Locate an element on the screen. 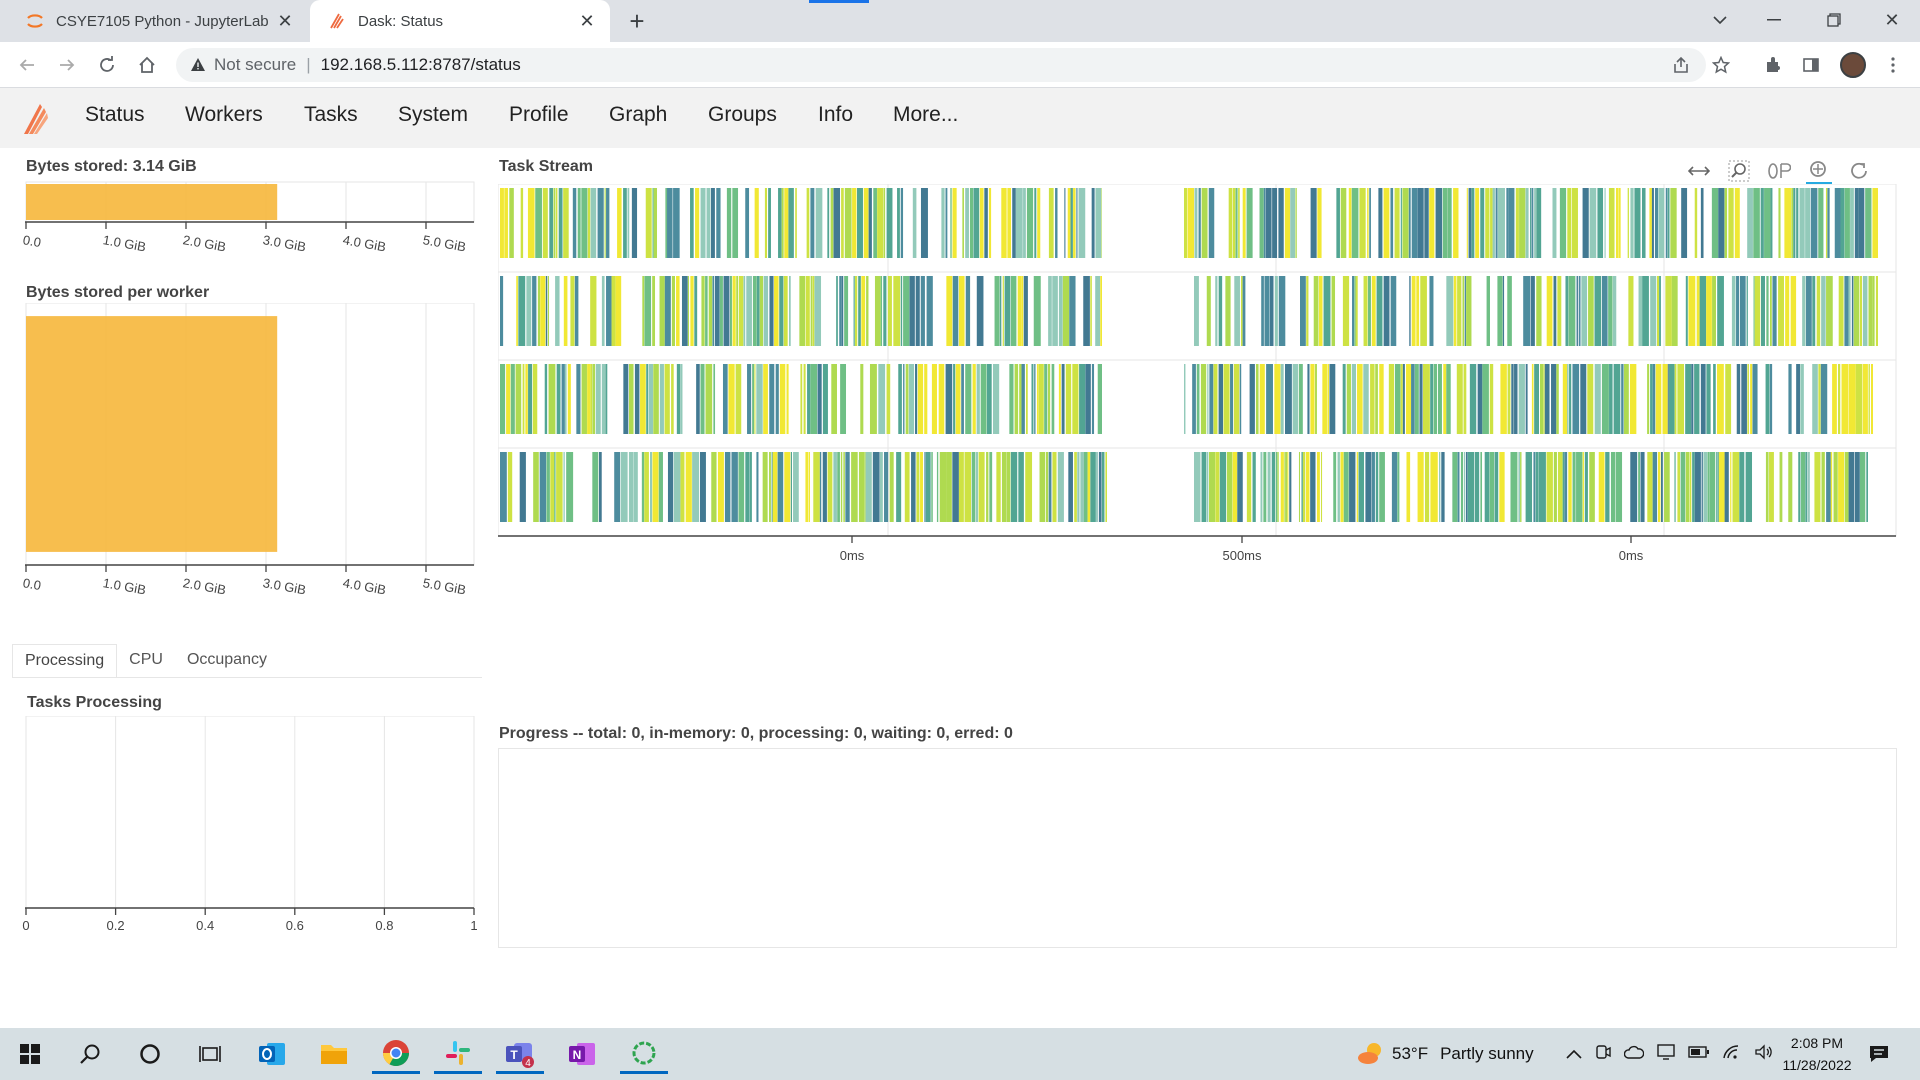 The image size is (1920, 1080). tasks-processing-chart: 0 0.2 0.4 0.6 0.8 1 is located at coordinates (240, 826).